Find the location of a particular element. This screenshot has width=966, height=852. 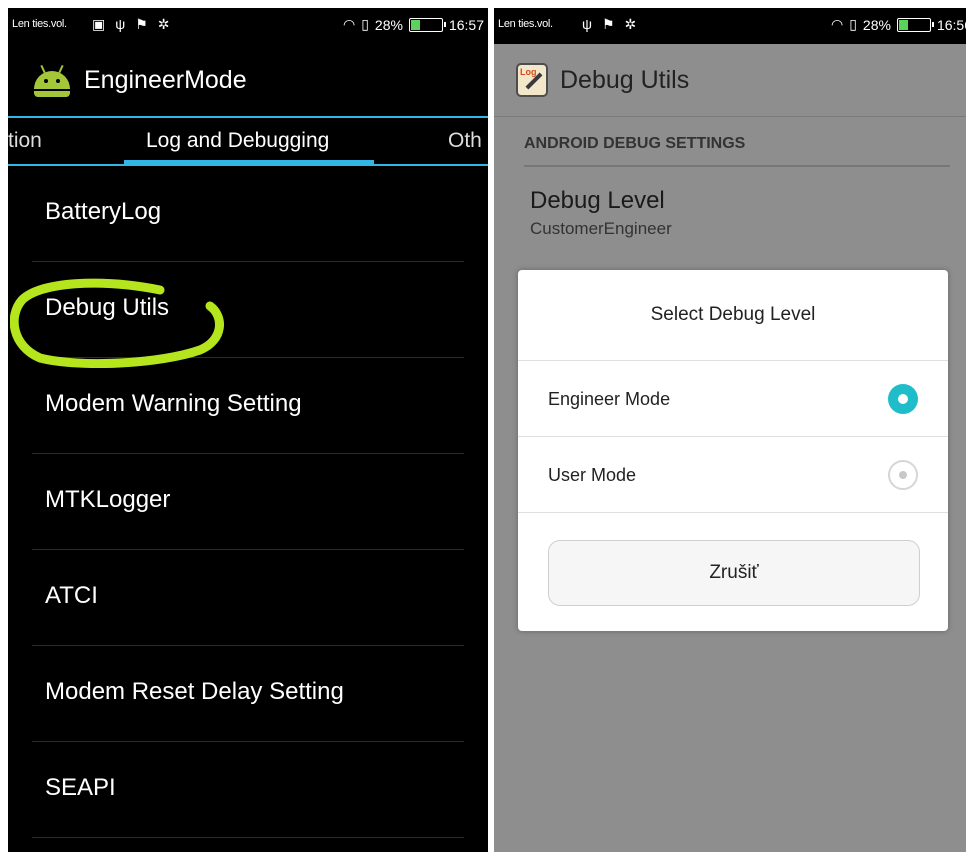

menu-item-label: Debug Utils is located at coordinates (107, 307).